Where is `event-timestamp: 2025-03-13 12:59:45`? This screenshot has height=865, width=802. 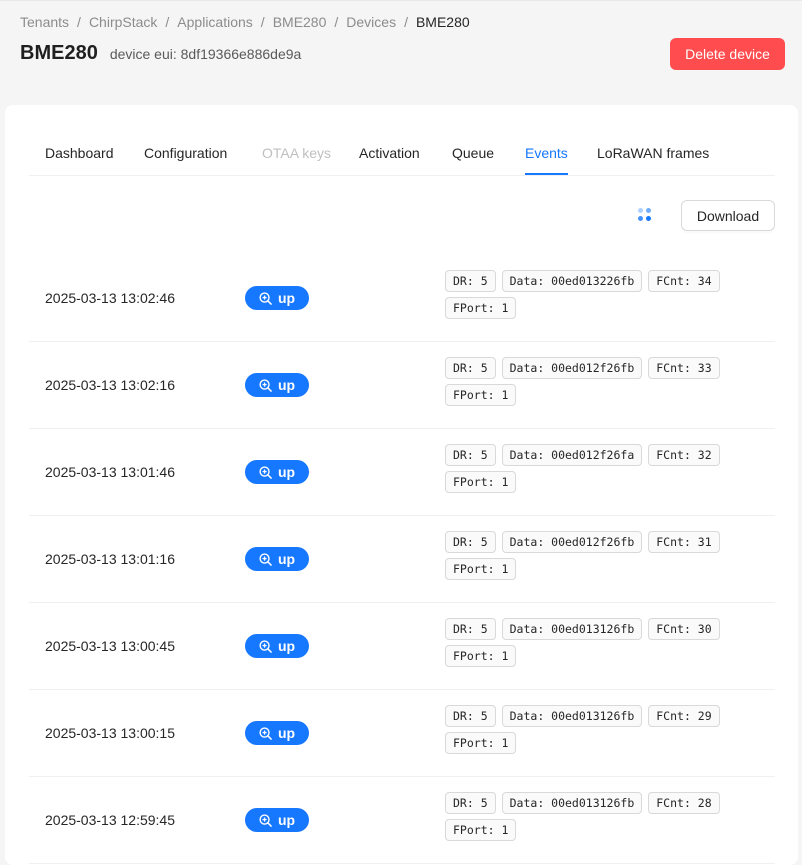
event-timestamp: 2025-03-13 12:59:45 is located at coordinates (110, 820).